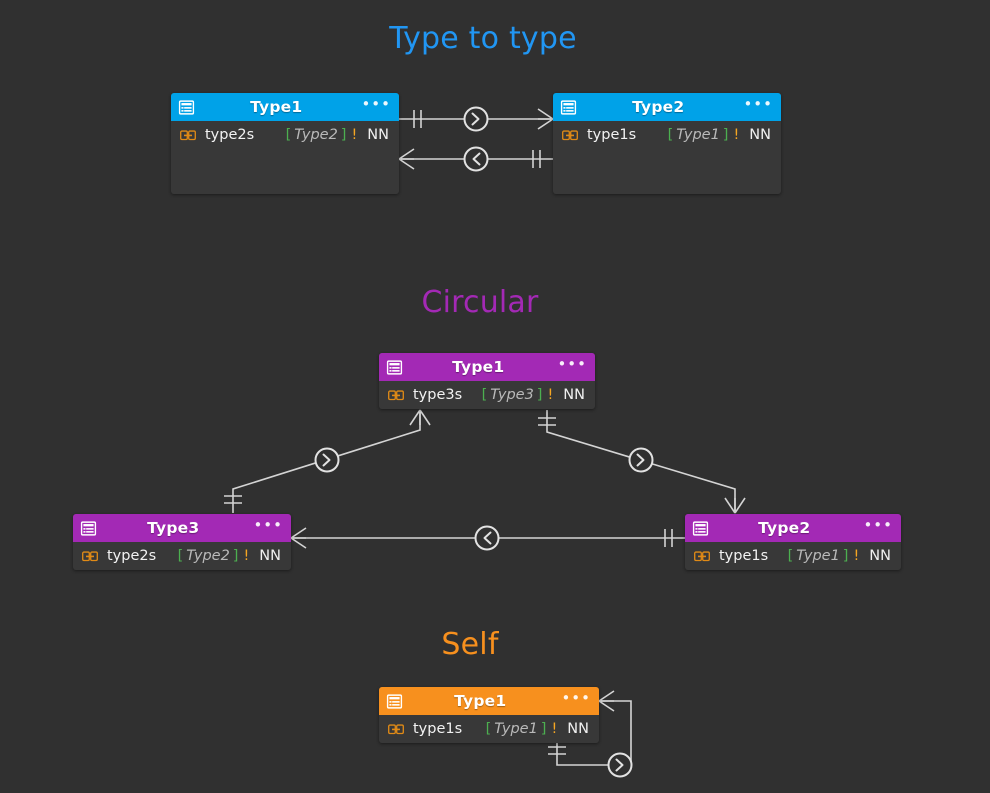 The height and width of the screenshot is (793, 990). What do you see at coordinates (480, 302) in the screenshot?
I see `section-title-circular: Circular` at bounding box center [480, 302].